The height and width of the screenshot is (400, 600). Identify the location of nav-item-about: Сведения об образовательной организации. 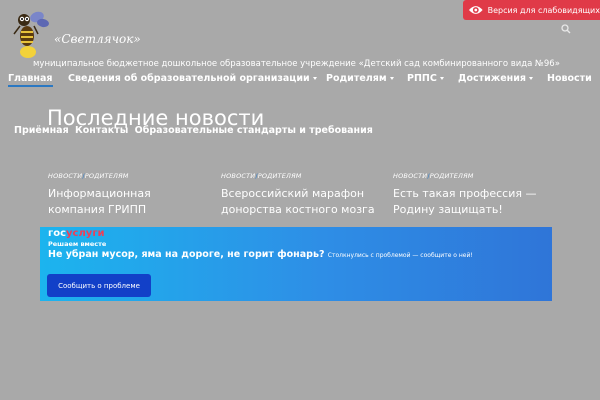
(192, 78).